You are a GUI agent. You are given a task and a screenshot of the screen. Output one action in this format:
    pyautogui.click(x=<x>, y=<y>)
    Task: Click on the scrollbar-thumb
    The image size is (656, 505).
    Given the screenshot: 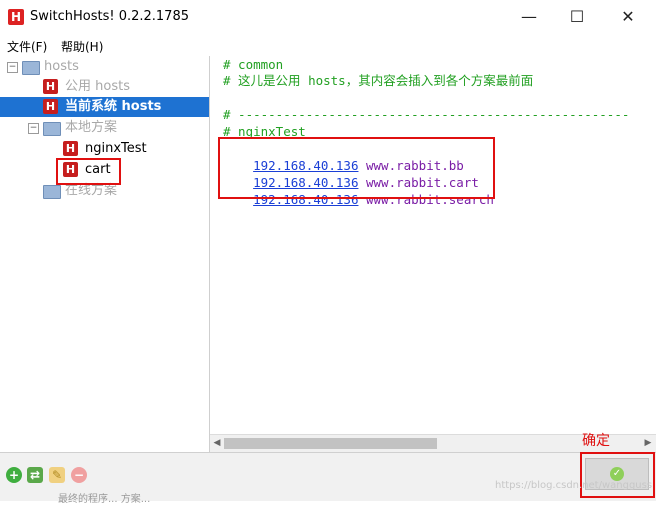 What is the action you would take?
    pyautogui.click(x=330, y=443)
    